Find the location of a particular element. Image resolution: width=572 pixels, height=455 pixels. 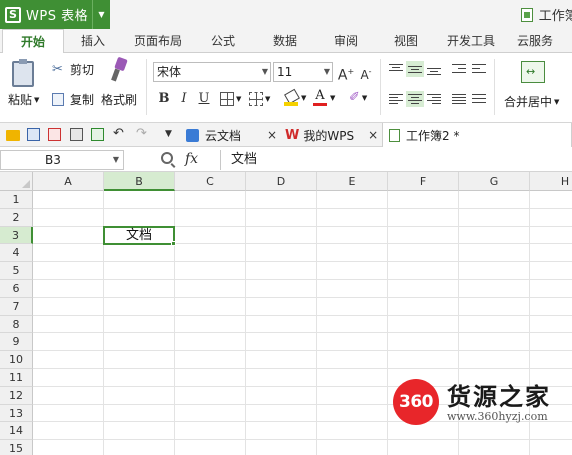

folder-icon is located at coordinates (13, 135).